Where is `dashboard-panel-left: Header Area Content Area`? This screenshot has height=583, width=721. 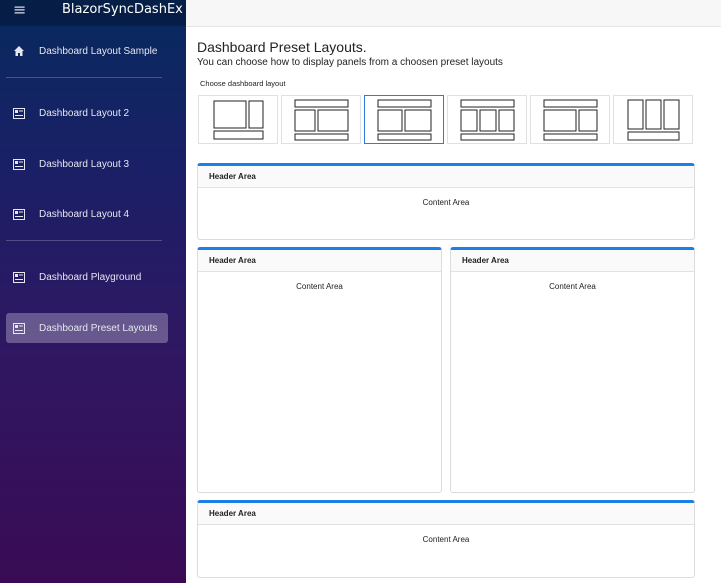 dashboard-panel-left: Header Area Content Area is located at coordinates (319, 370).